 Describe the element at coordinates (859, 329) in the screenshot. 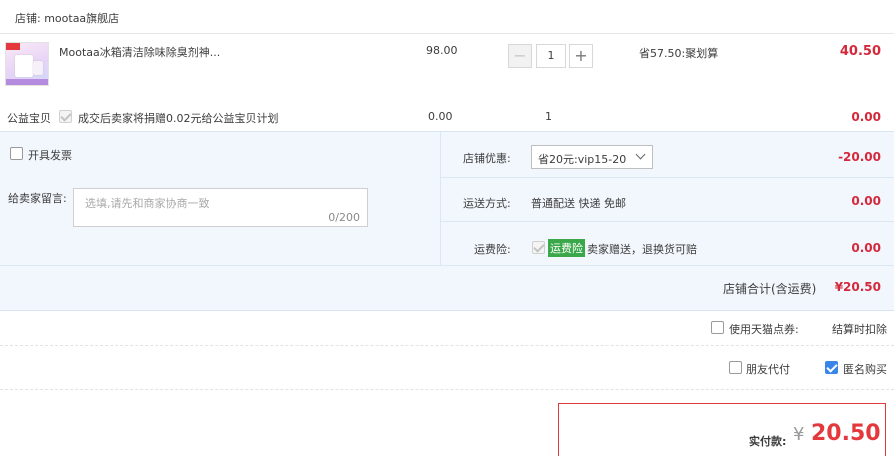

I see `points-note: 结算时扣除` at that location.